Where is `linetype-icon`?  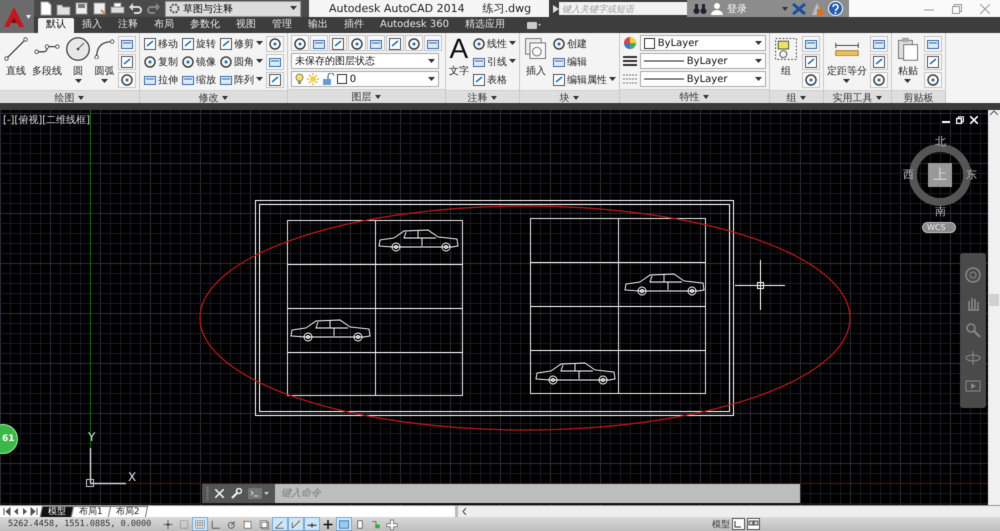
linetype-icon is located at coordinates (629, 79).